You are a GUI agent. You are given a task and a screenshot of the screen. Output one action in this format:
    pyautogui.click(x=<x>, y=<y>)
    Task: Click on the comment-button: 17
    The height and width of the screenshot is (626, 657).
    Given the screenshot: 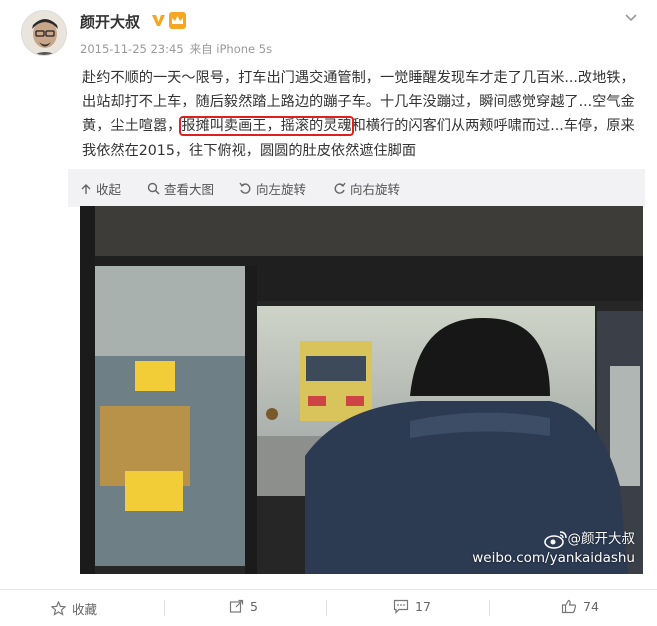 What is the action you would take?
    pyautogui.click(x=412, y=606)
    